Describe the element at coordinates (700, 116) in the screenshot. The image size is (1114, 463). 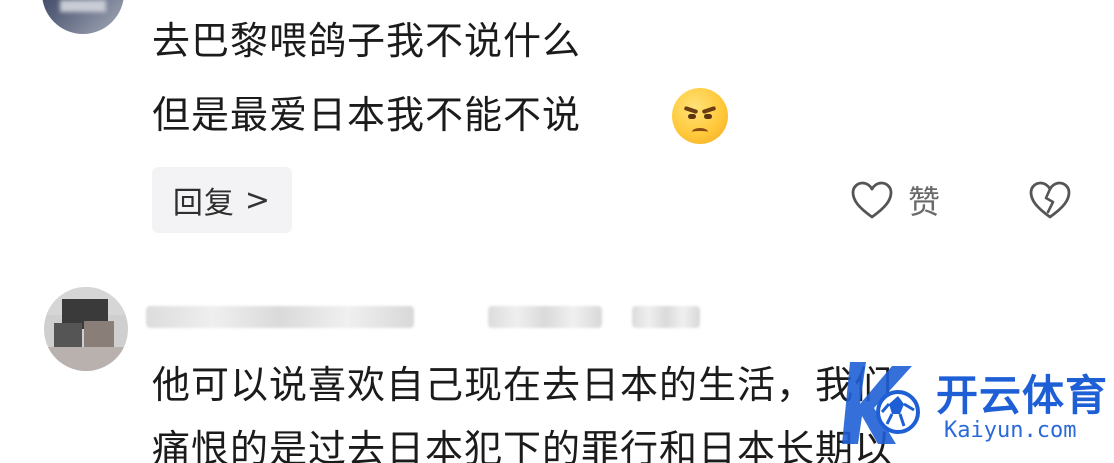
I see `annoyed-face-emoji` at that location.